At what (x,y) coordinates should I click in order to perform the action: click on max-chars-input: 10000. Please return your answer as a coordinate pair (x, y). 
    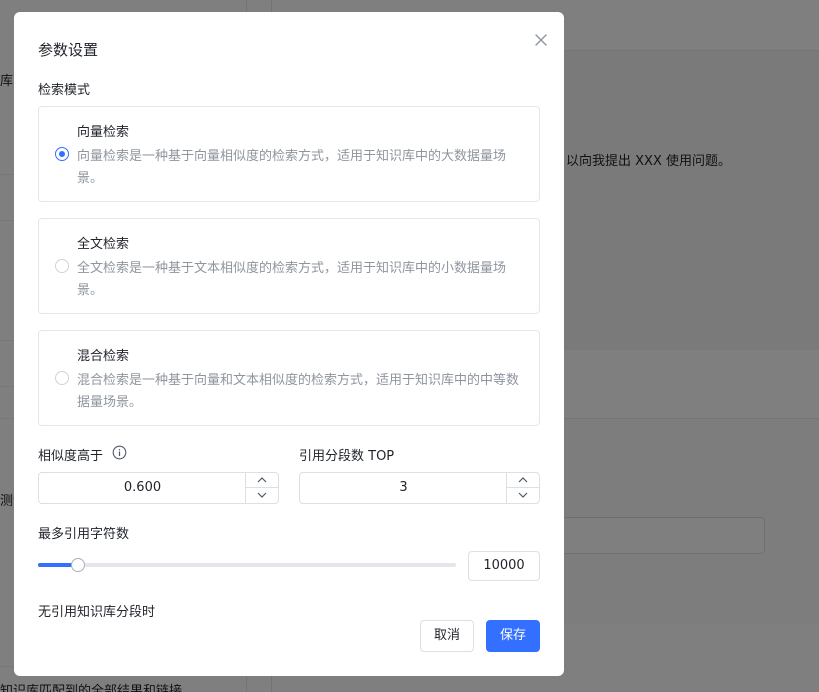
    Looking at the image, I should click on (504, 566).